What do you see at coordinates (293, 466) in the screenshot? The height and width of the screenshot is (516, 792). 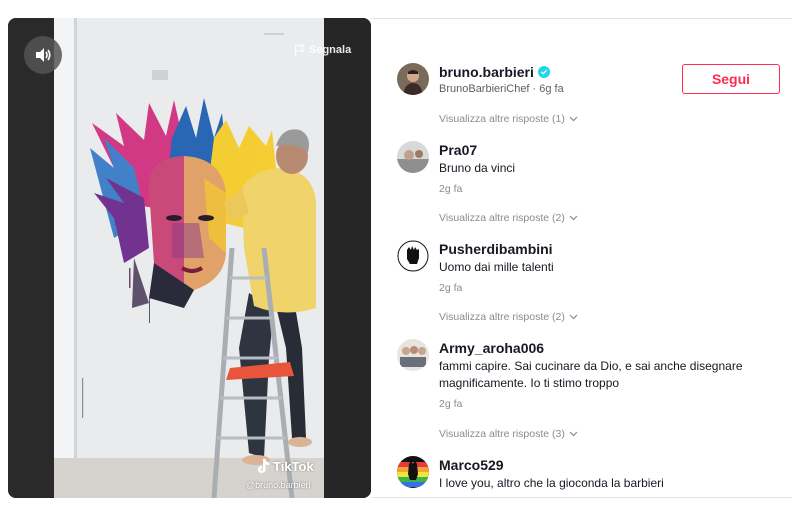 I see `tiktok-brand-label: TikTok` at bounding box center [293, 466].